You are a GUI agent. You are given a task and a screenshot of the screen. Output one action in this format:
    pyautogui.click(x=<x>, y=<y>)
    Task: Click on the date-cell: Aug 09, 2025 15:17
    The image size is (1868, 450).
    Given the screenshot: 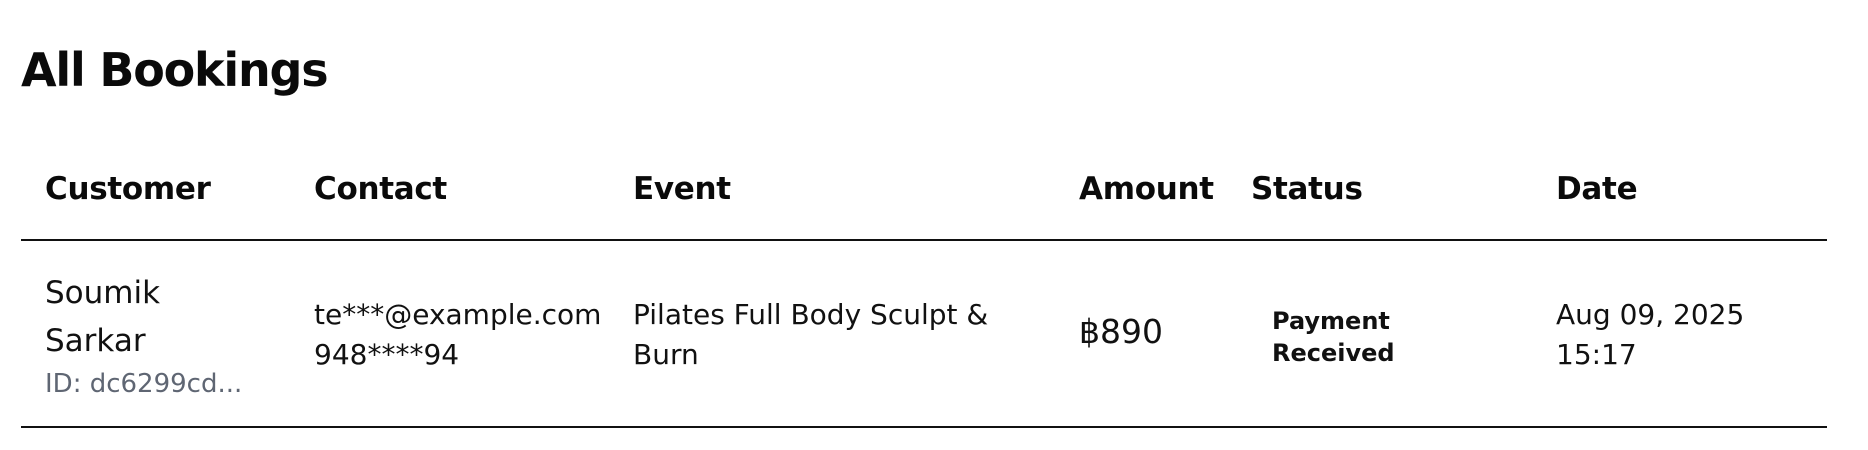 What is the action you would take?
    pyautogui.click(x=1650, y=335)
    